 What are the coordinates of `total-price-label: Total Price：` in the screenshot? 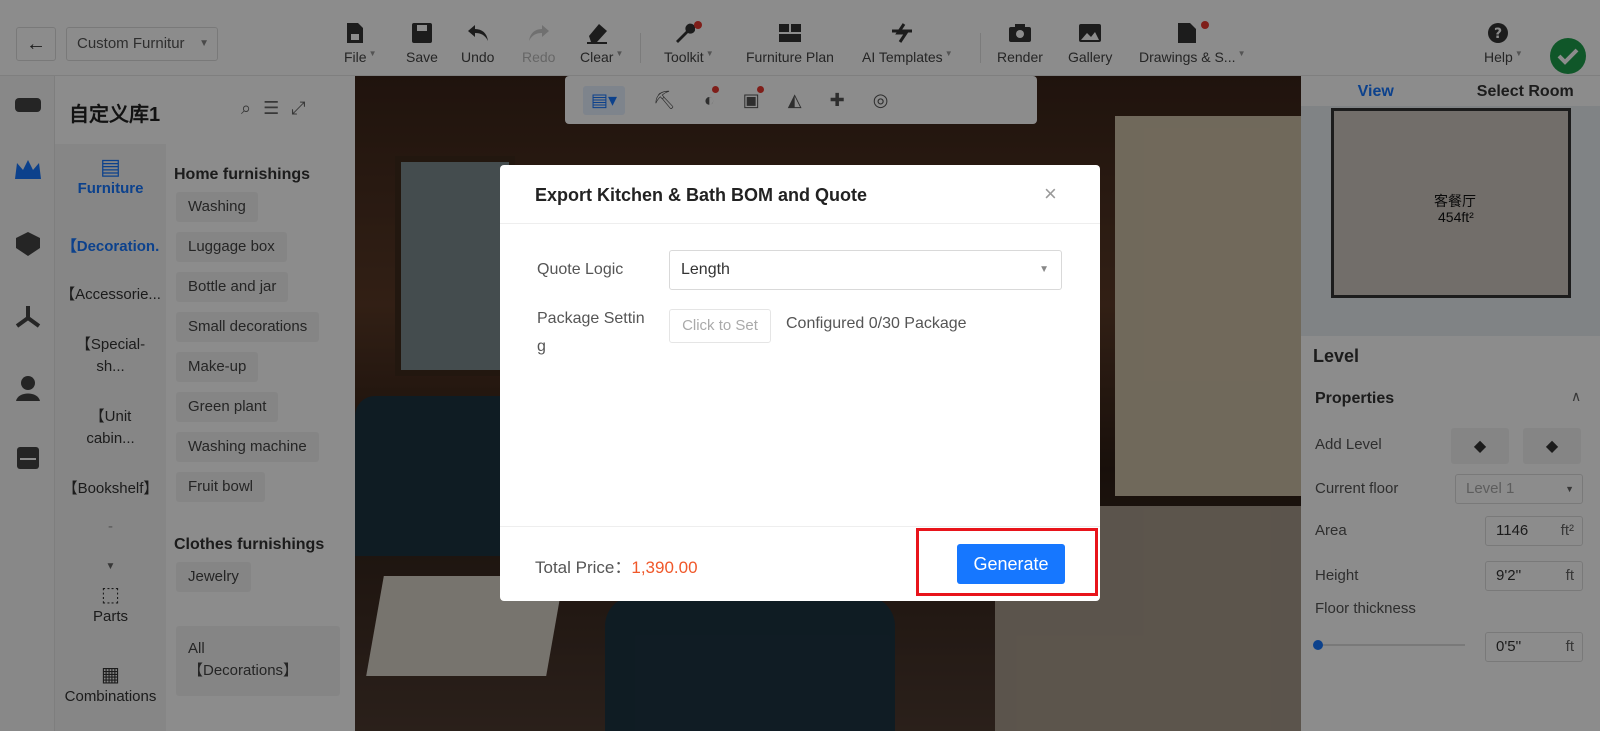 It's located at (583, 567).